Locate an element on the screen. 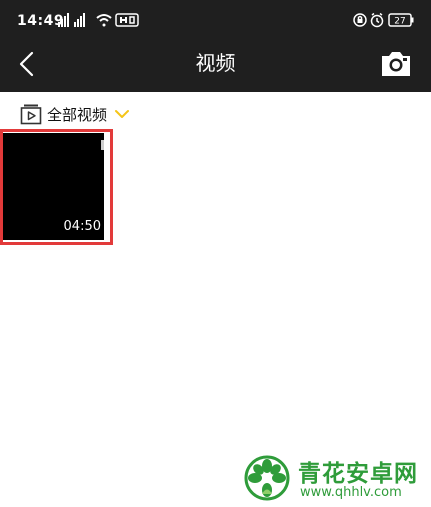 This screenshot has width=431, height=507. camera-icon is located at coordinates (396, 64).